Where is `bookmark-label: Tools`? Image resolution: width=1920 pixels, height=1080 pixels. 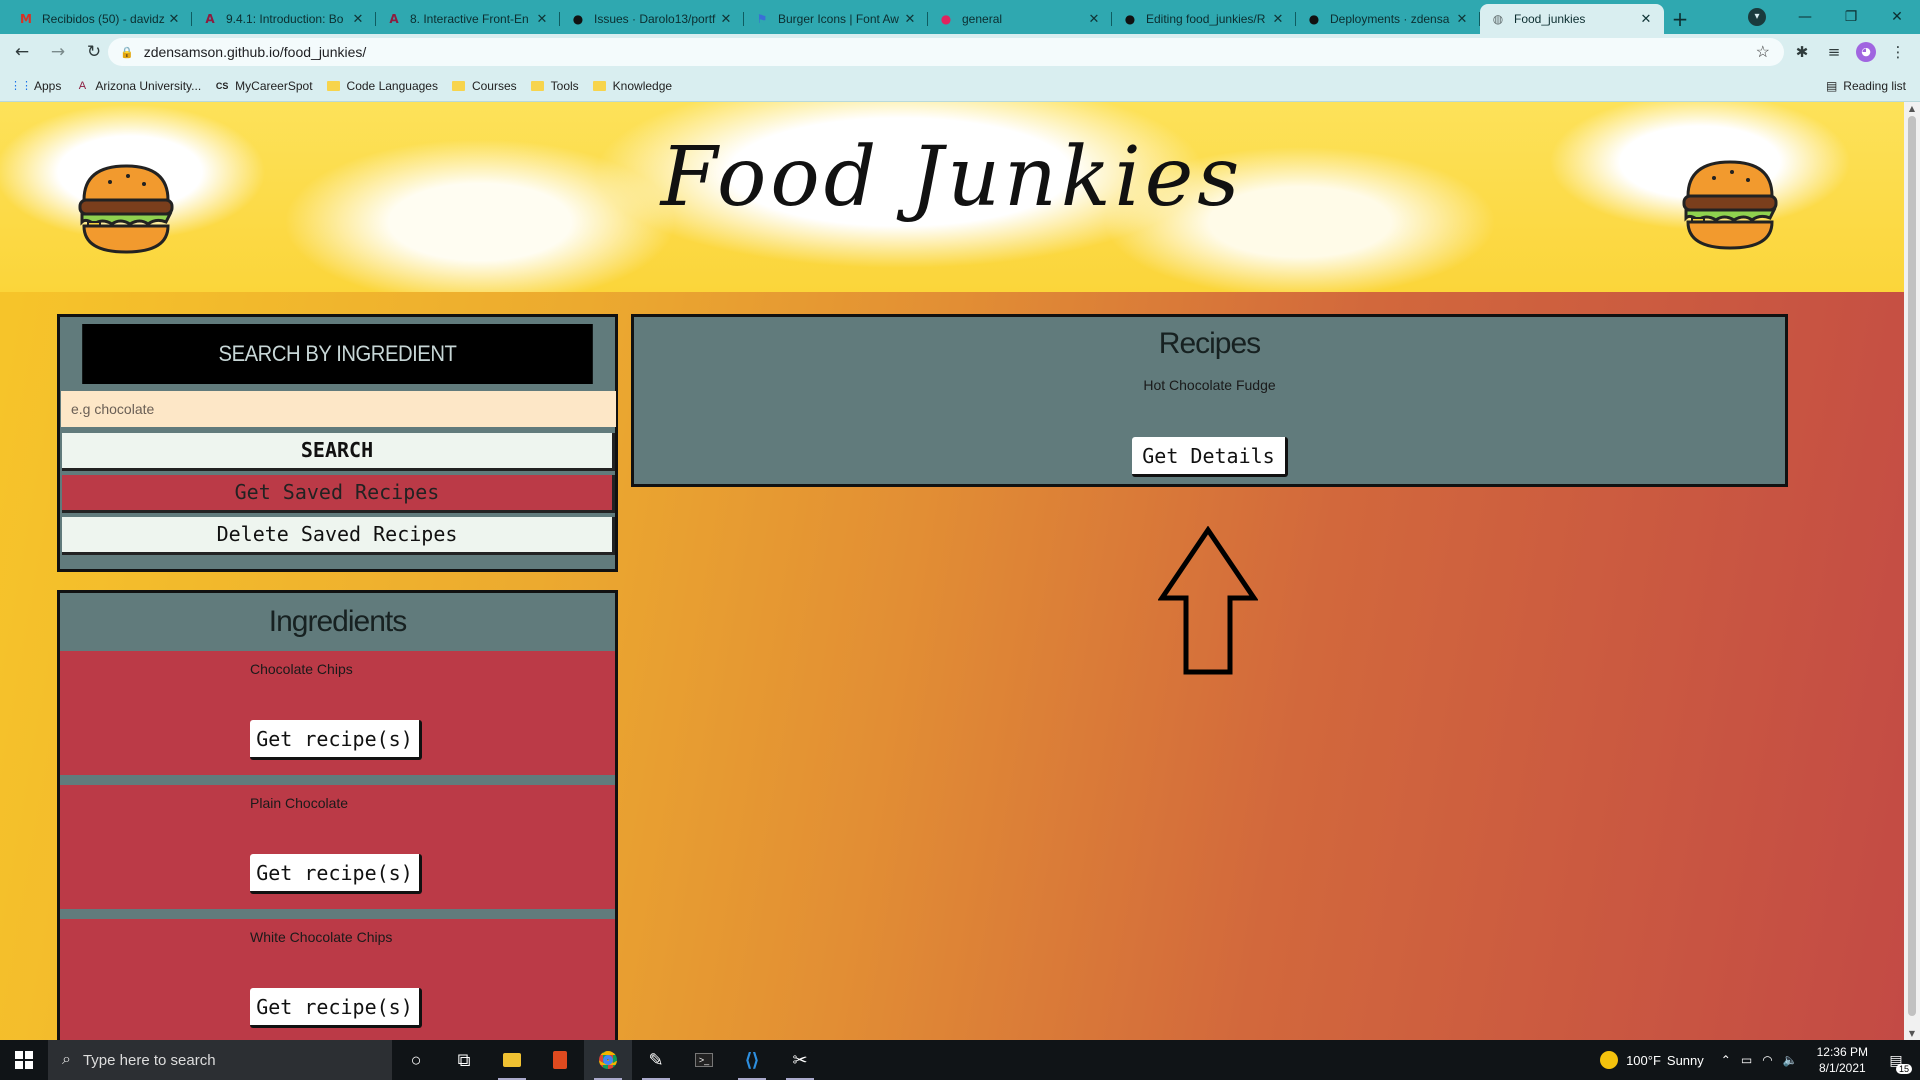 bookmark-label: Tools is located at coordinates (564, 85).